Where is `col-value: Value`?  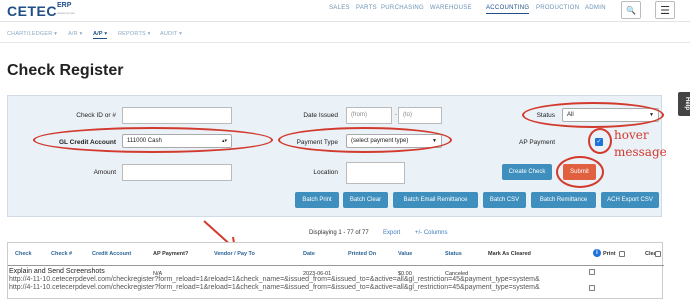
col-value: Value is located at coordinates (405, 254).